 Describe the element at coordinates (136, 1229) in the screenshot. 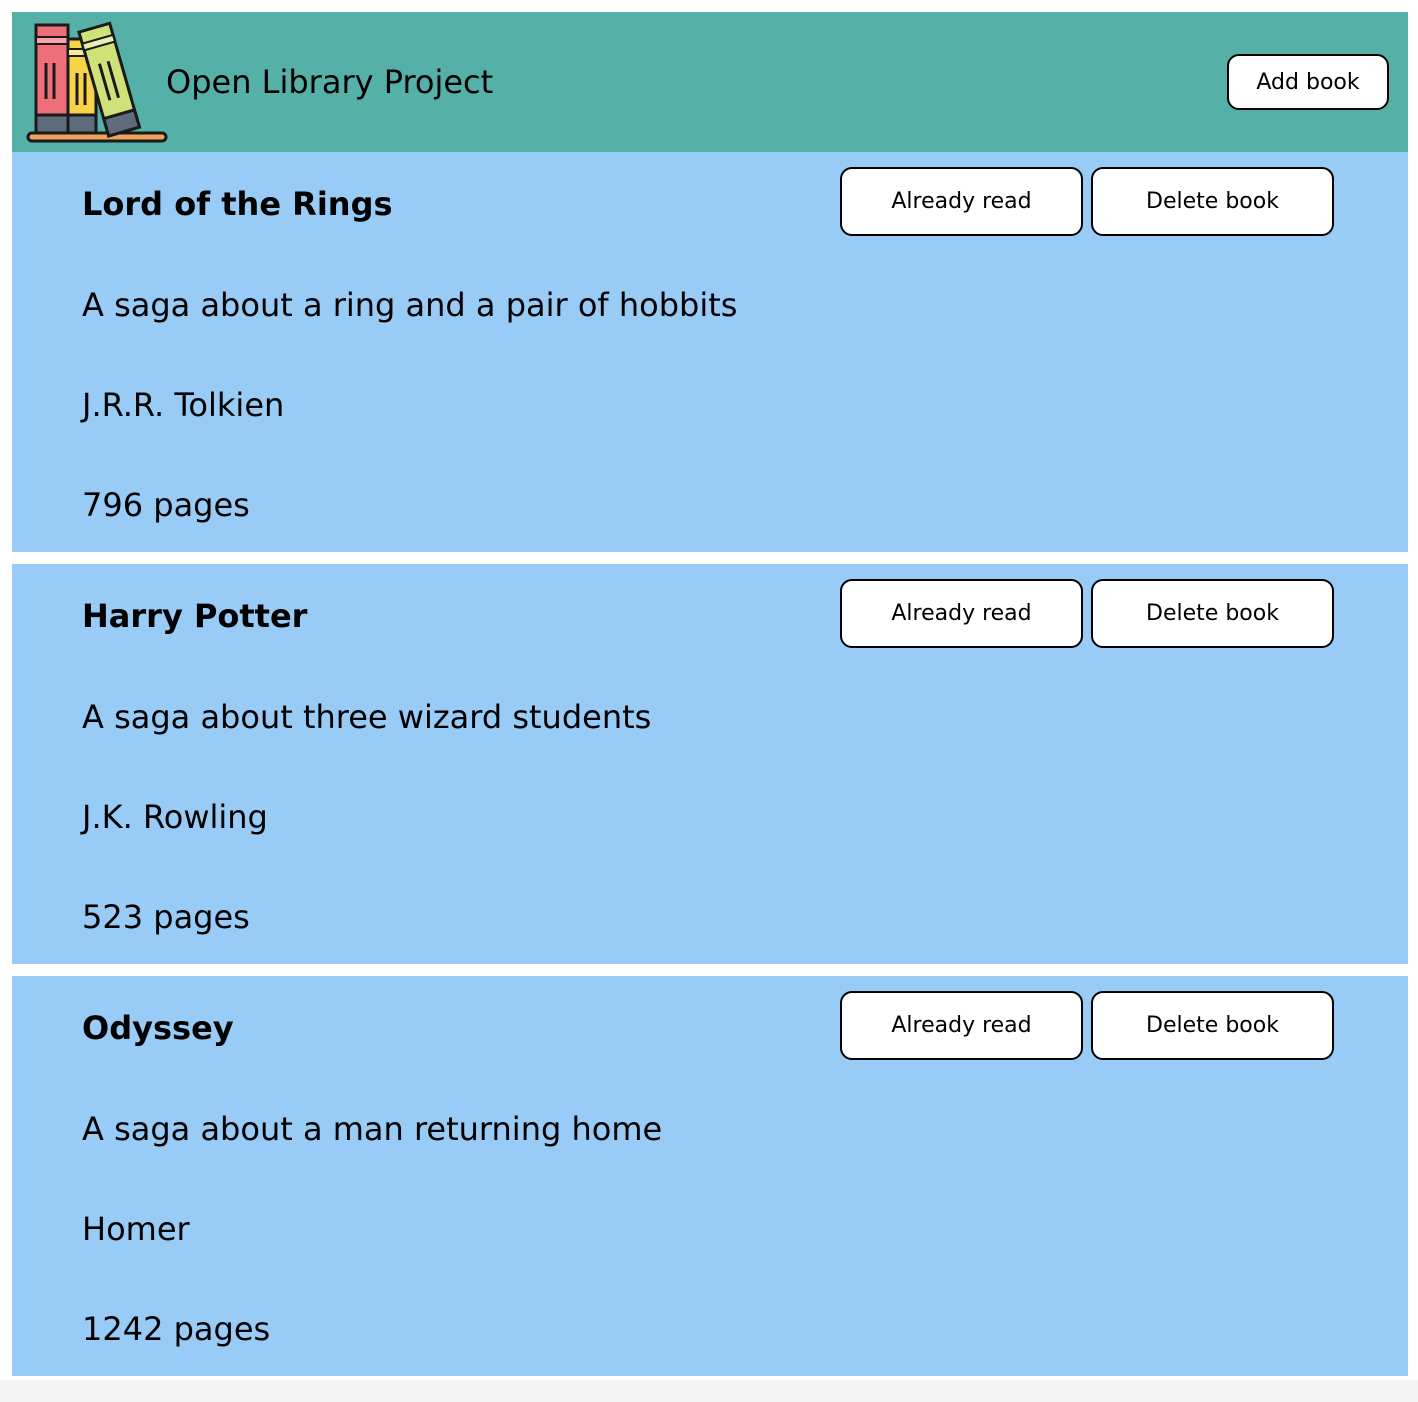

I see `book-author: Homer` at that location.